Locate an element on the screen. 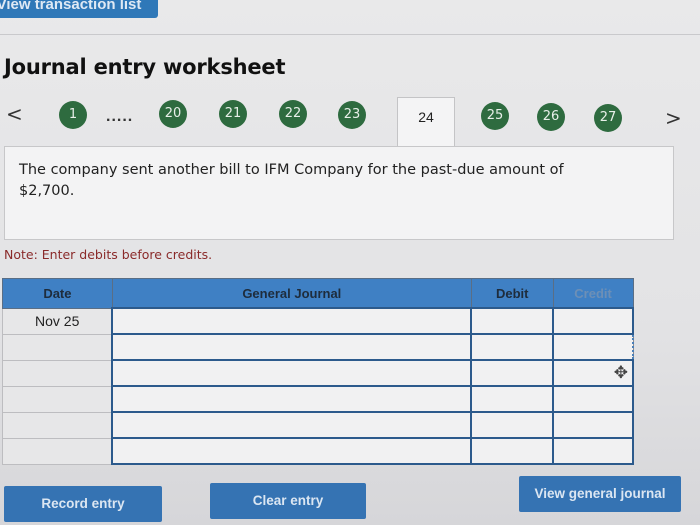  tab-1: 1 is located at coordinates (73, 115).